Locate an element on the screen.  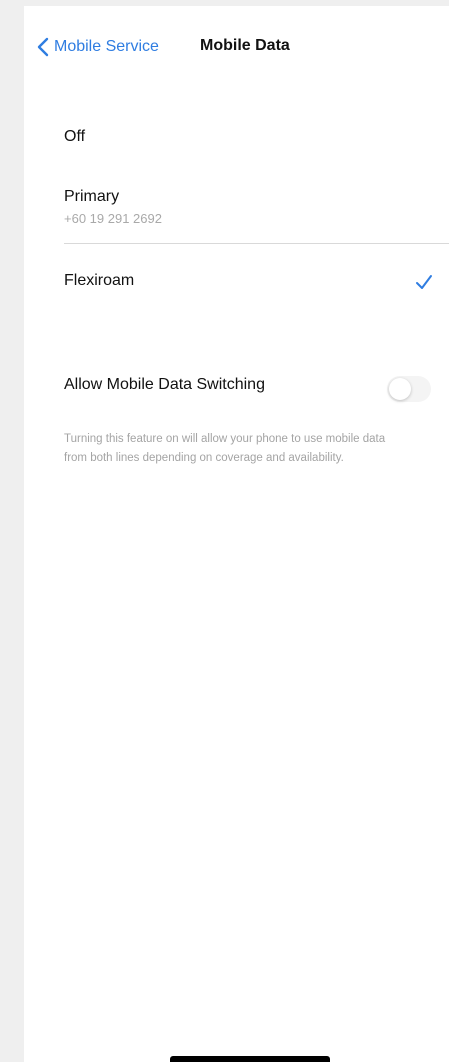
option-off-label: Off is located at coordinates (75, 136).